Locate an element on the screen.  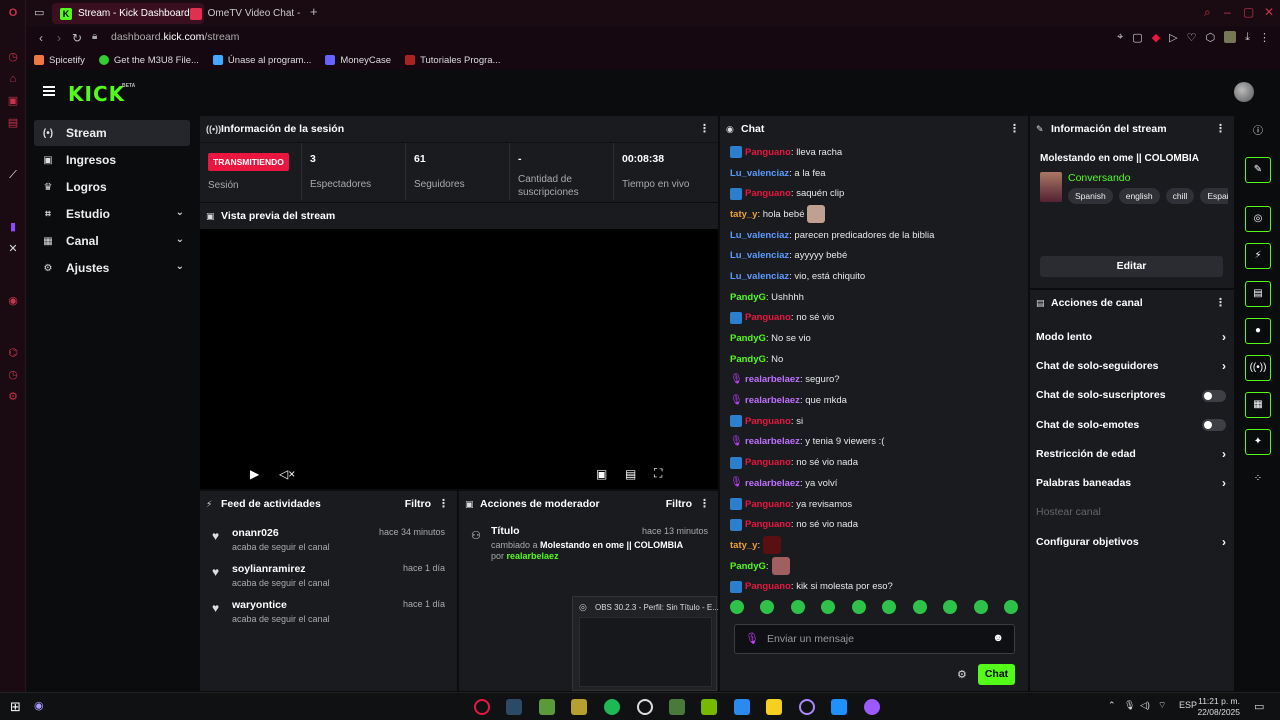
tag: chill is located at coordinates (1180, 196).